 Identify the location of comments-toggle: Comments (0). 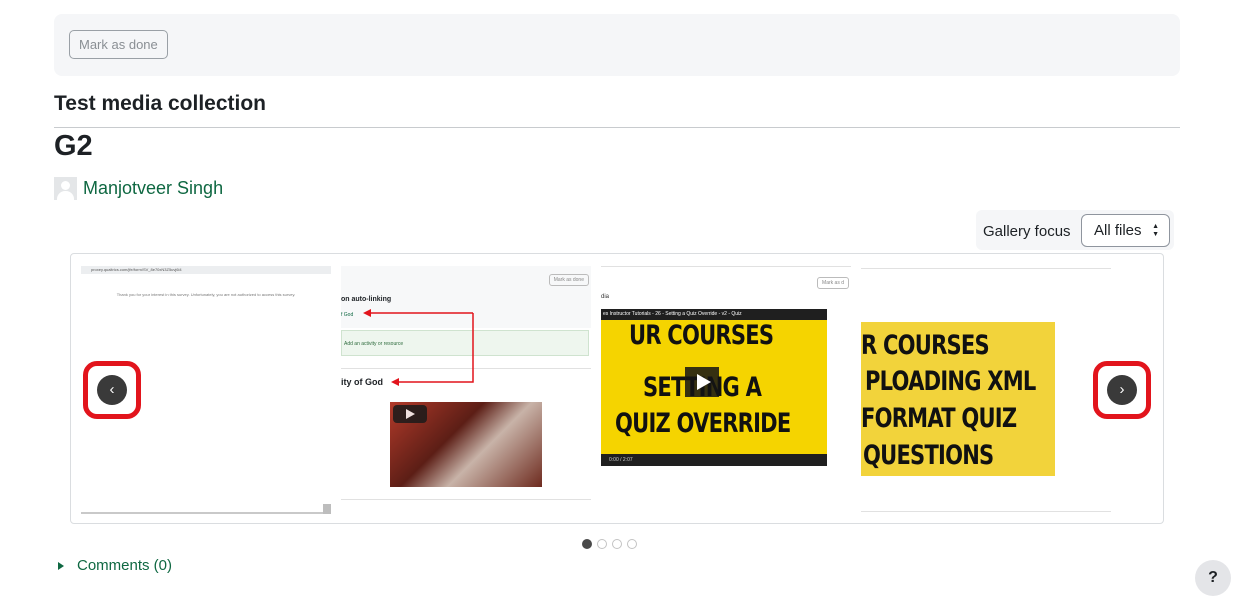
(115, 565).